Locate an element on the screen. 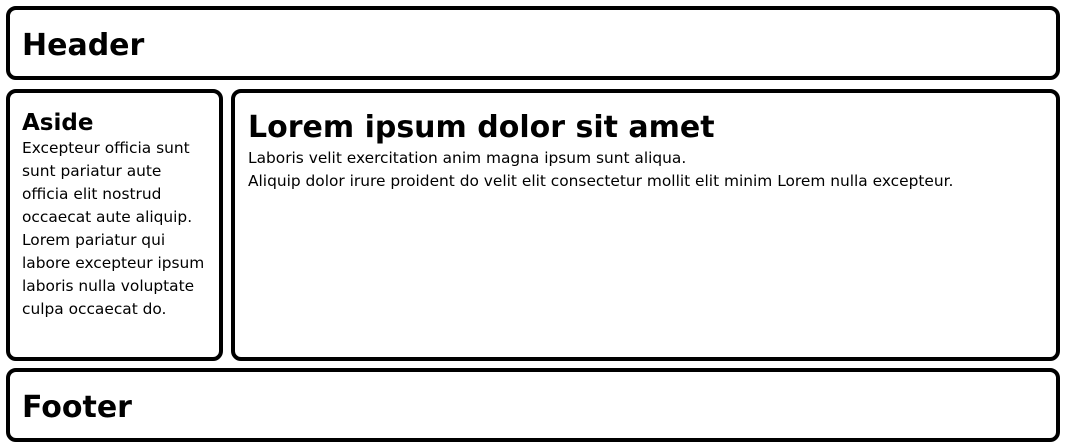 This screenshot has width=1065, height=448. footer-title: Footer is located at coordinates (77, 407).